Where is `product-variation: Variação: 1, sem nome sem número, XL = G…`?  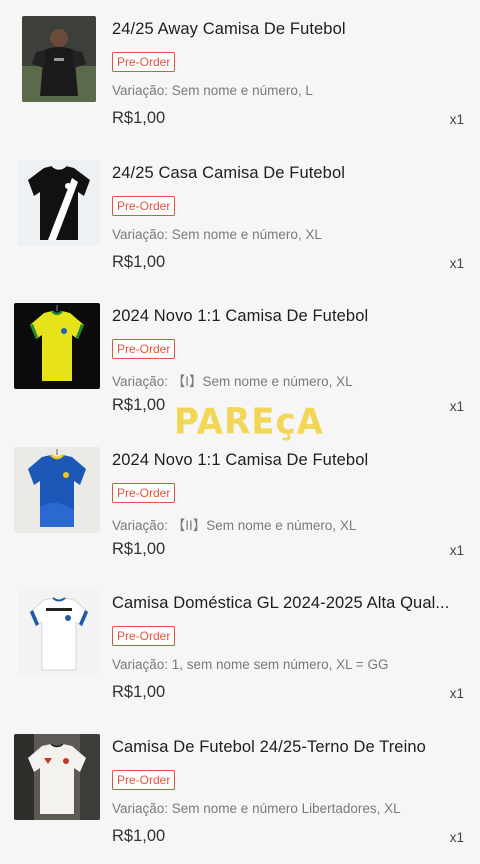 product-variation: Variação: 1, sem nome sem número, XL = G… is located at coordinates (250, 664).